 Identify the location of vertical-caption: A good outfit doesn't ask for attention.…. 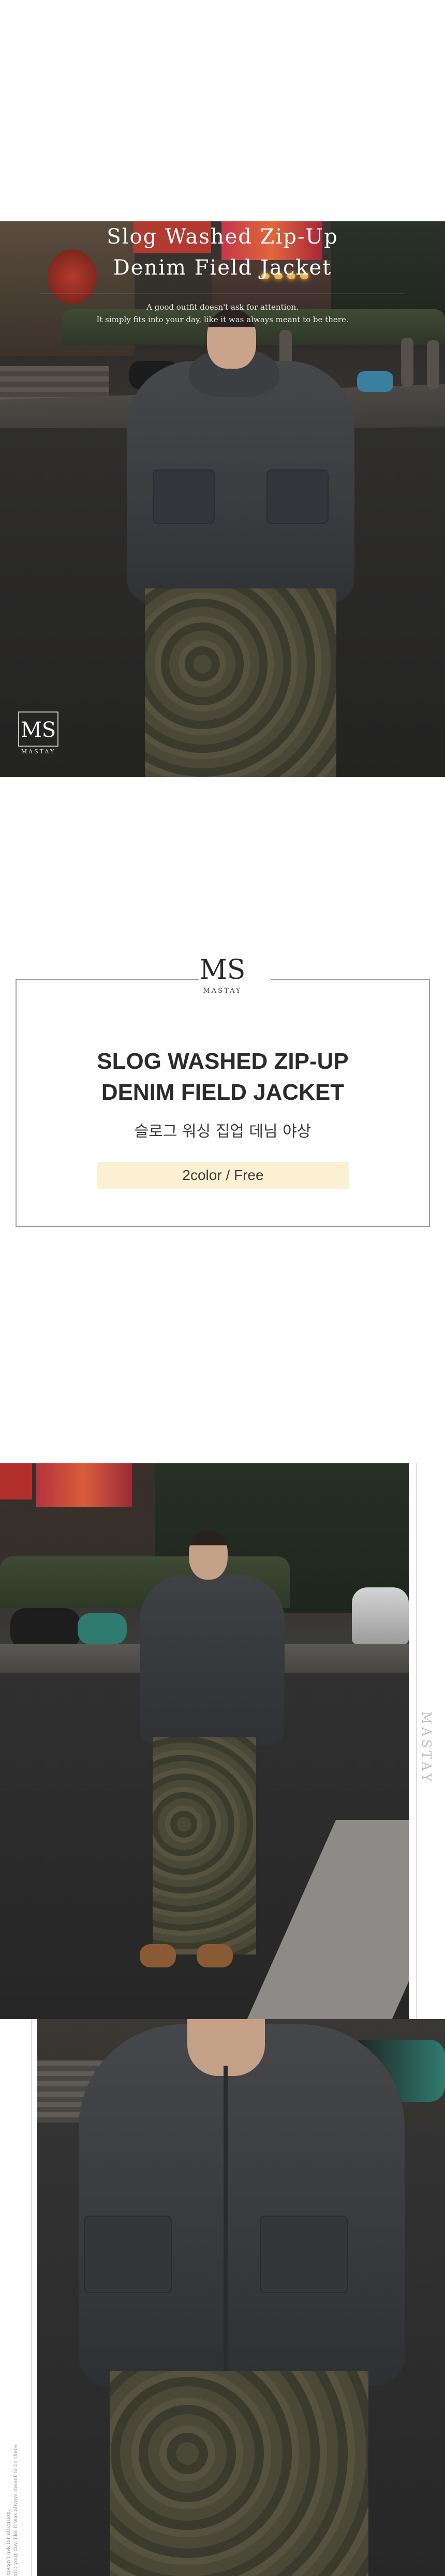
(13, 2510).